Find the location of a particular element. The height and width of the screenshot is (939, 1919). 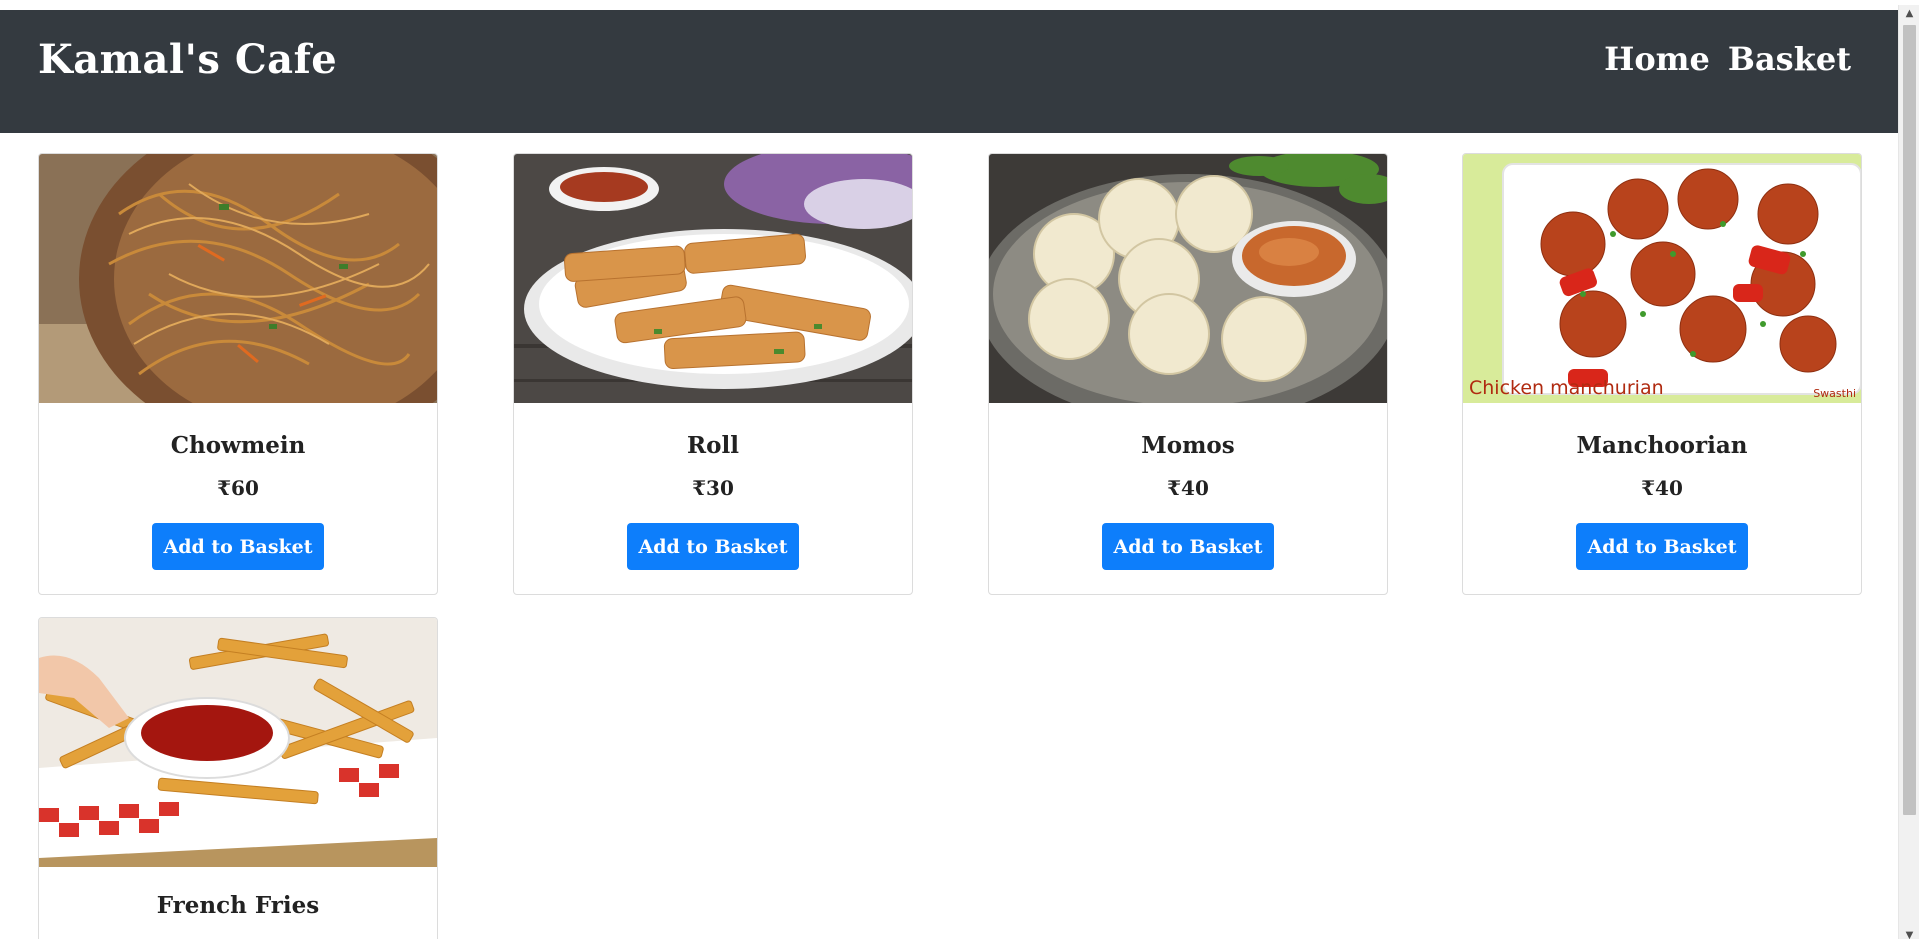

scroll-thumb is located at coordinates (1909, 420).